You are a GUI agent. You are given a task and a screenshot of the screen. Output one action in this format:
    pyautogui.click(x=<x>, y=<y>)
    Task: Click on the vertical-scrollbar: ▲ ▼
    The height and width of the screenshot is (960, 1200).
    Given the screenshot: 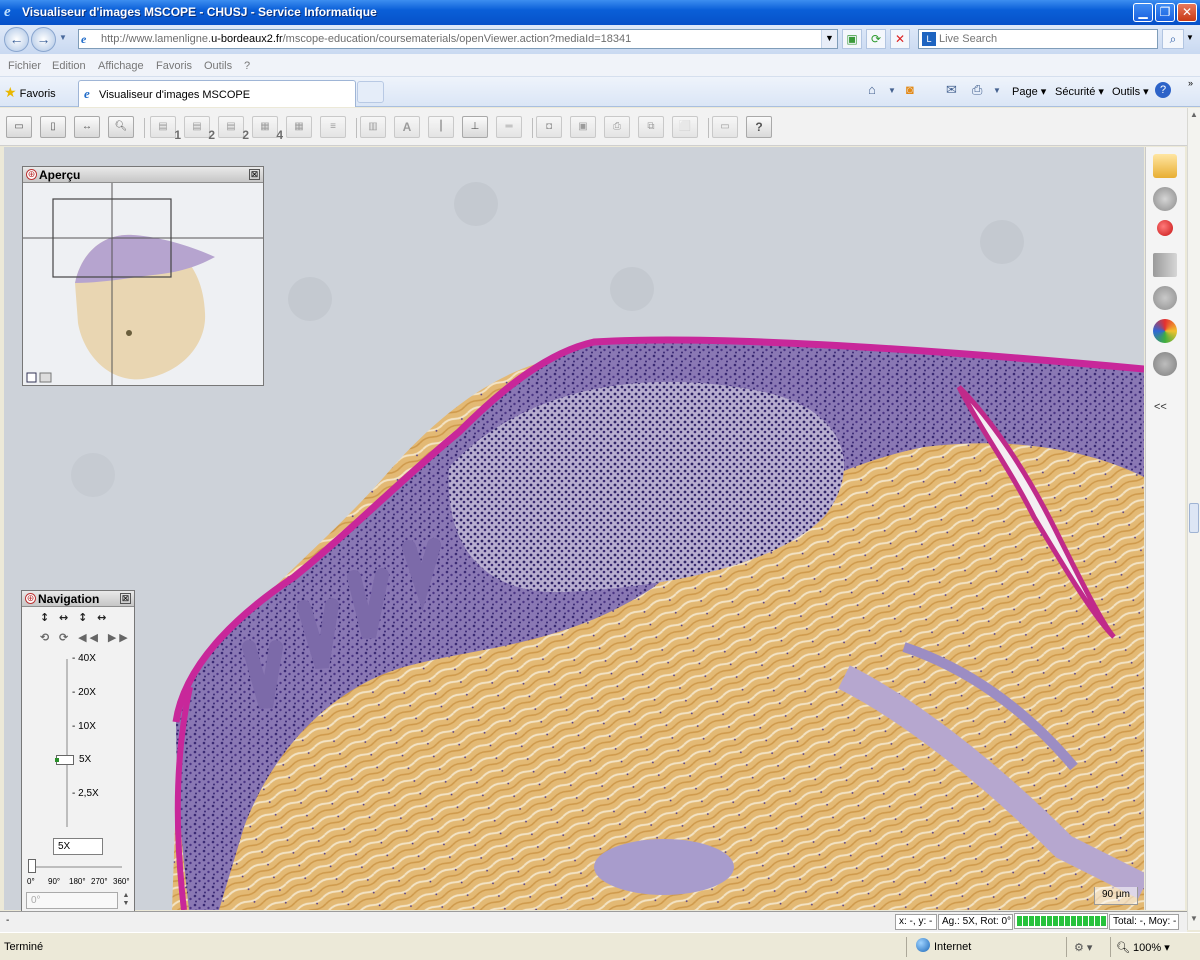 What is the action you would take?
    pyautogui.click(x=1193, y=519)
    